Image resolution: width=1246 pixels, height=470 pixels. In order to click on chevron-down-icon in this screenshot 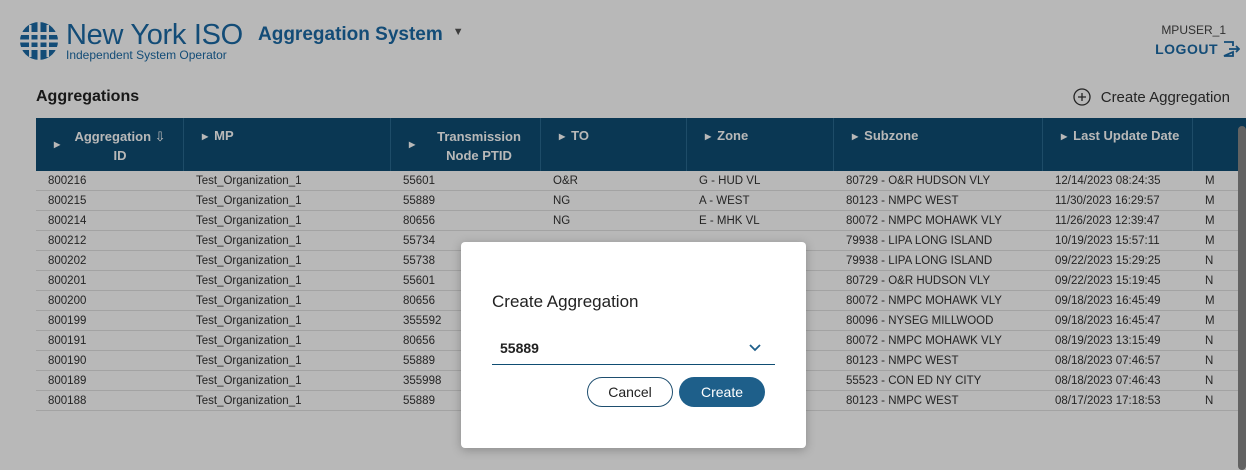, I will do `click(755, 348)`.